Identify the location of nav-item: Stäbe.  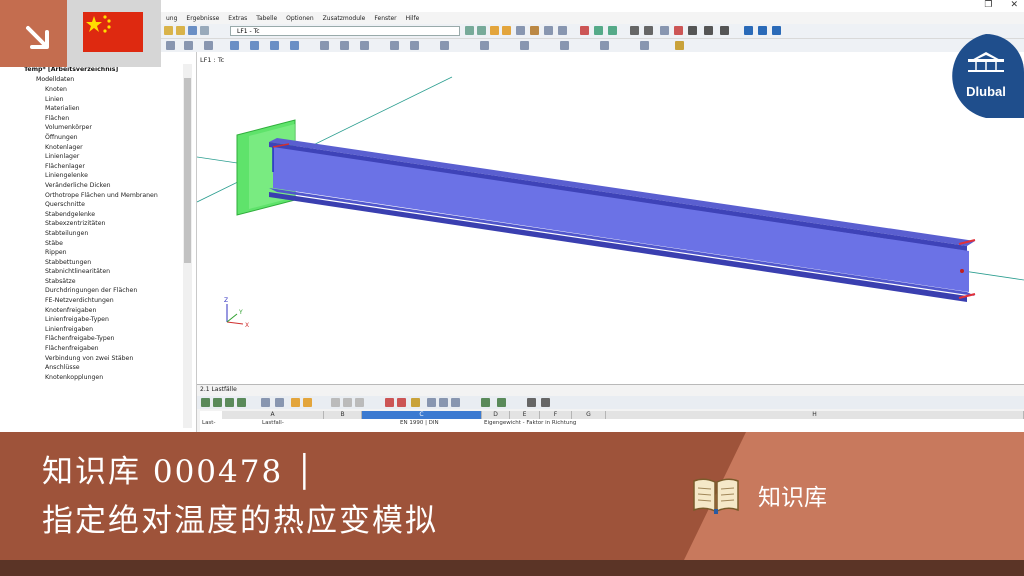
(101, 244).